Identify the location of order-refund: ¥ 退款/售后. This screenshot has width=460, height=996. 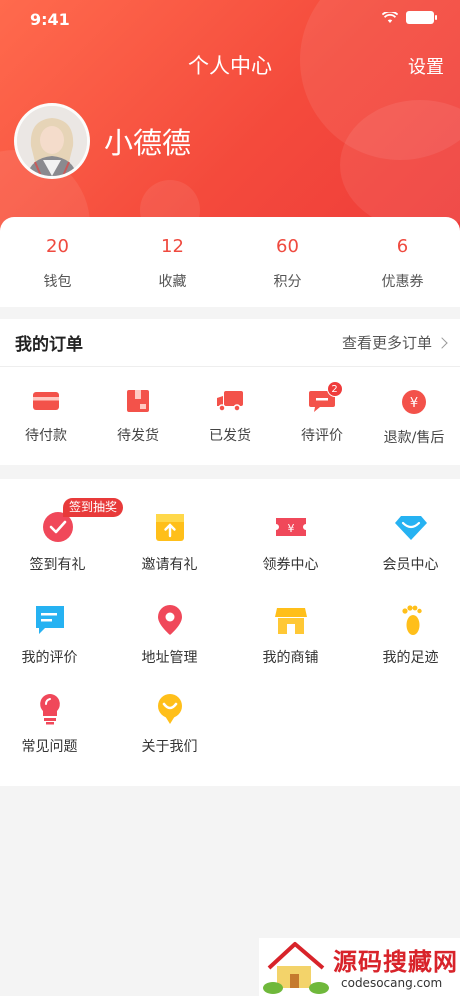
(414, 407).